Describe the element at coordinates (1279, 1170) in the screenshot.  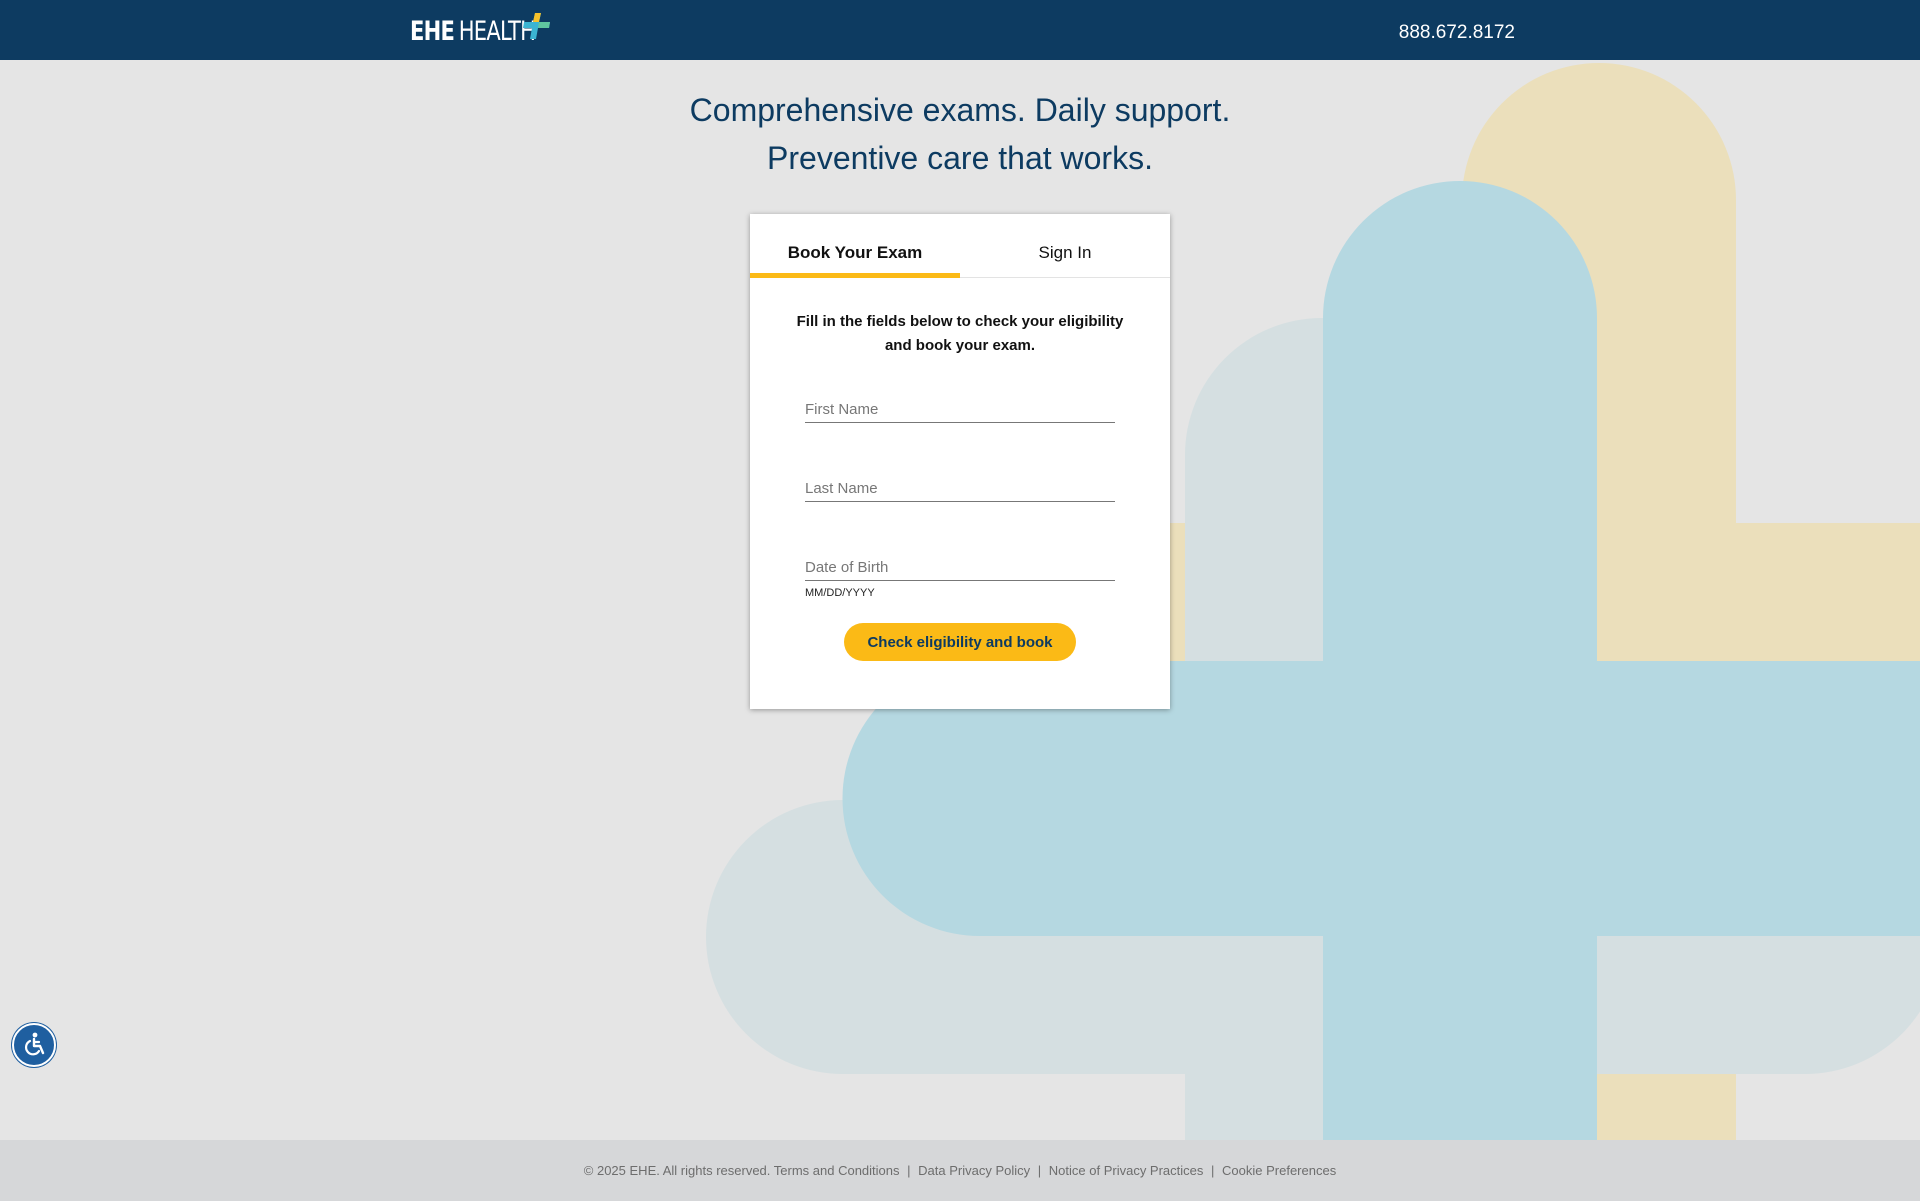
I see `cookie-preferences-link: Cookie Preferences` at that location.